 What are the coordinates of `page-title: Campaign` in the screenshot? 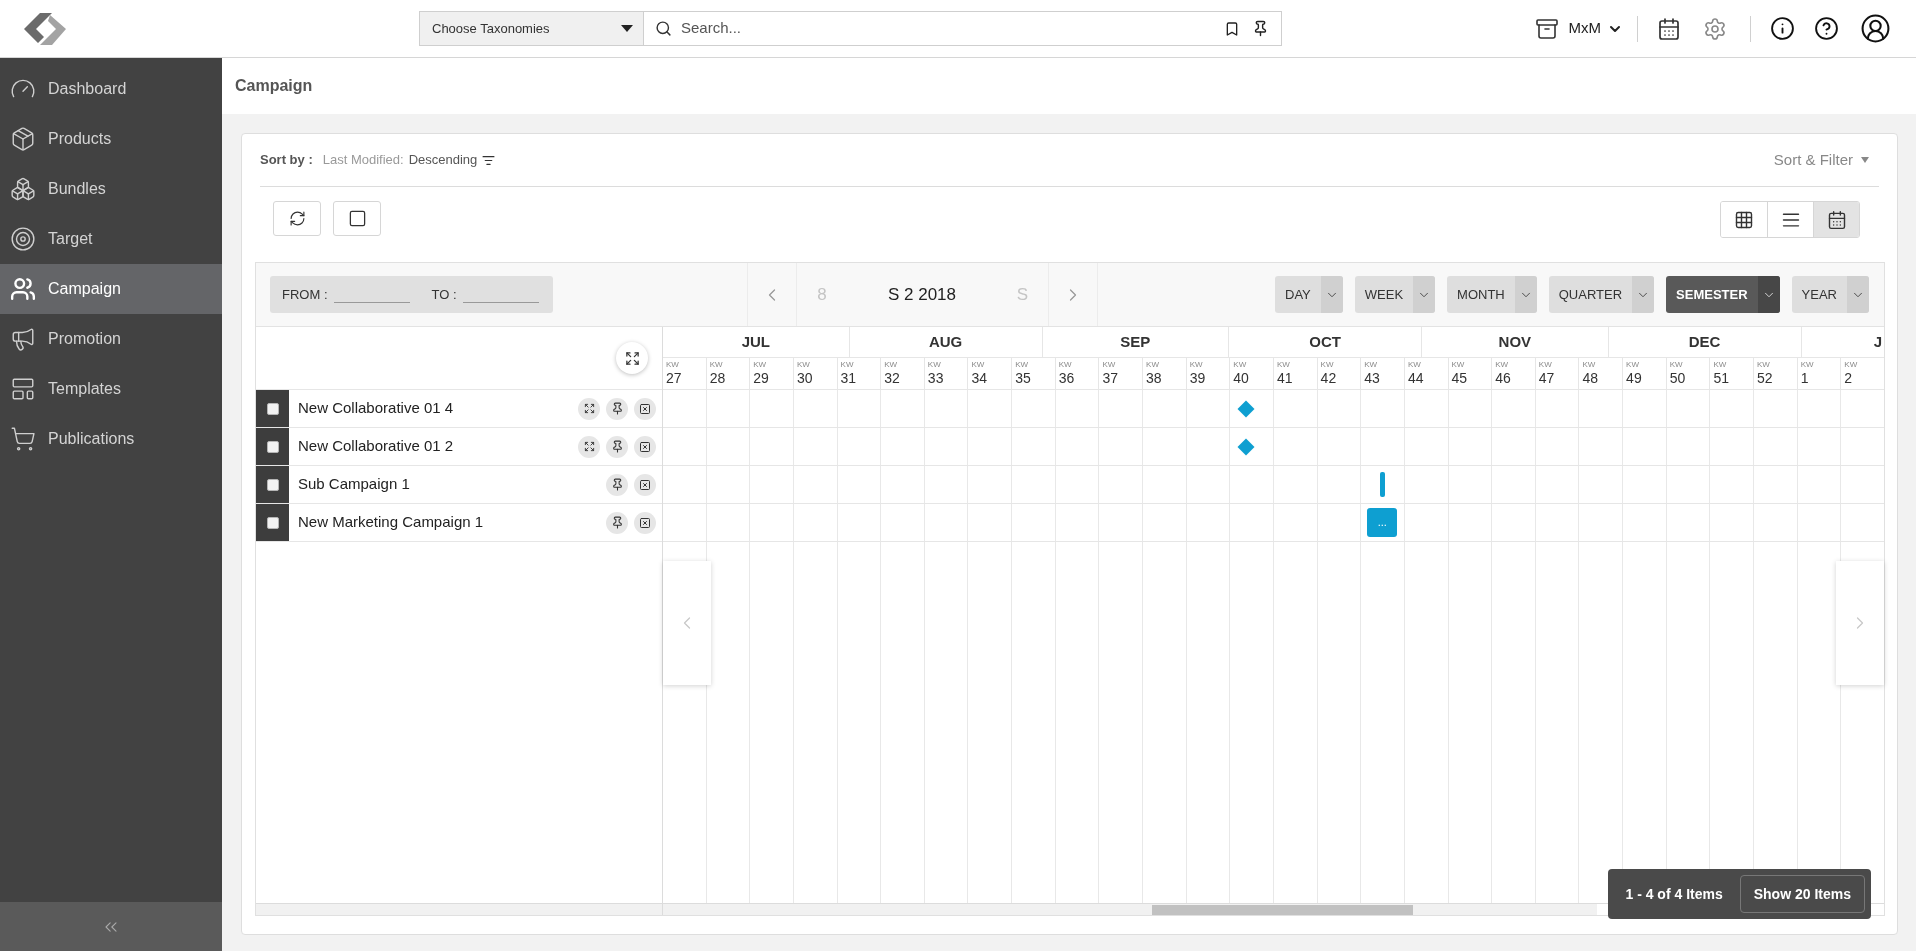 It's located at (274, 86).